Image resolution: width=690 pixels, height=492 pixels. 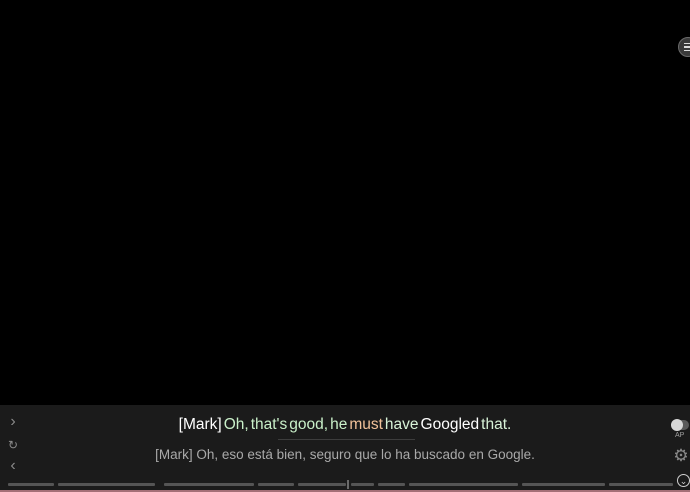 What do you see at coordinates (402, 424) in the screenshot?
I see `subtitle-word: have` at bounding box center [402, 424].